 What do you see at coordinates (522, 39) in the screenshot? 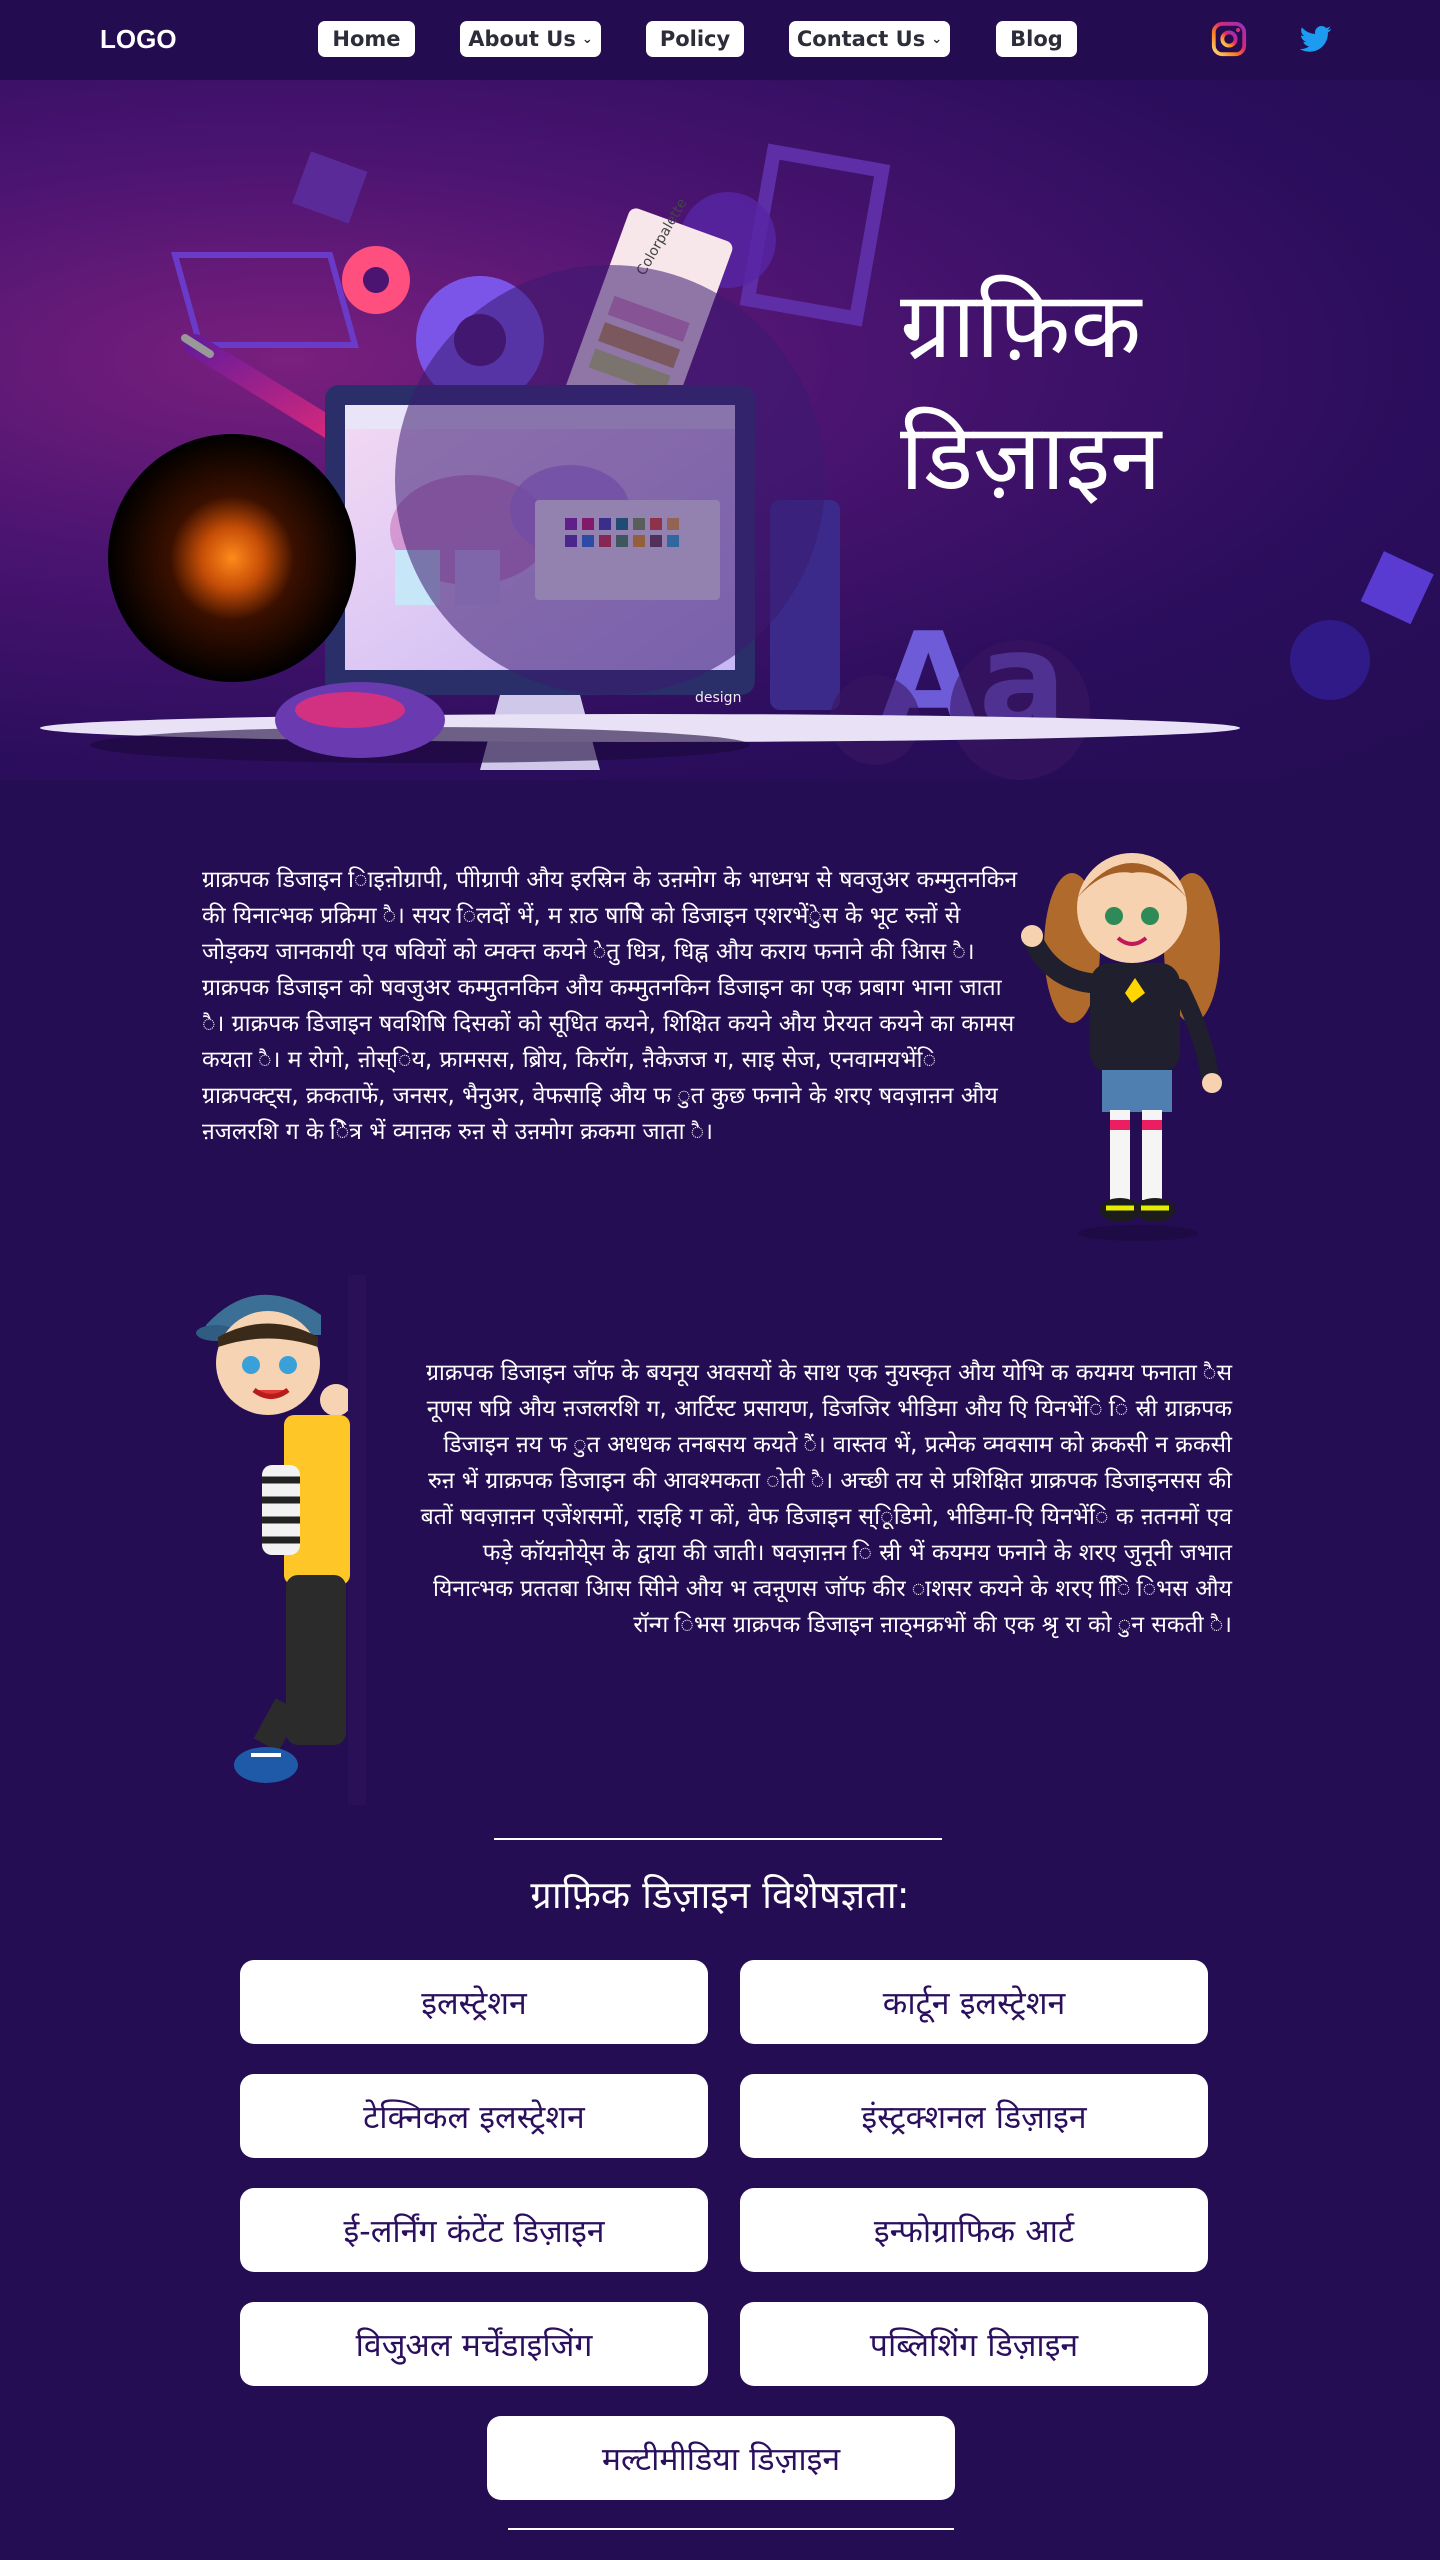
I see `nav-about-us-label: About Us` at bounding box center [522, 39].